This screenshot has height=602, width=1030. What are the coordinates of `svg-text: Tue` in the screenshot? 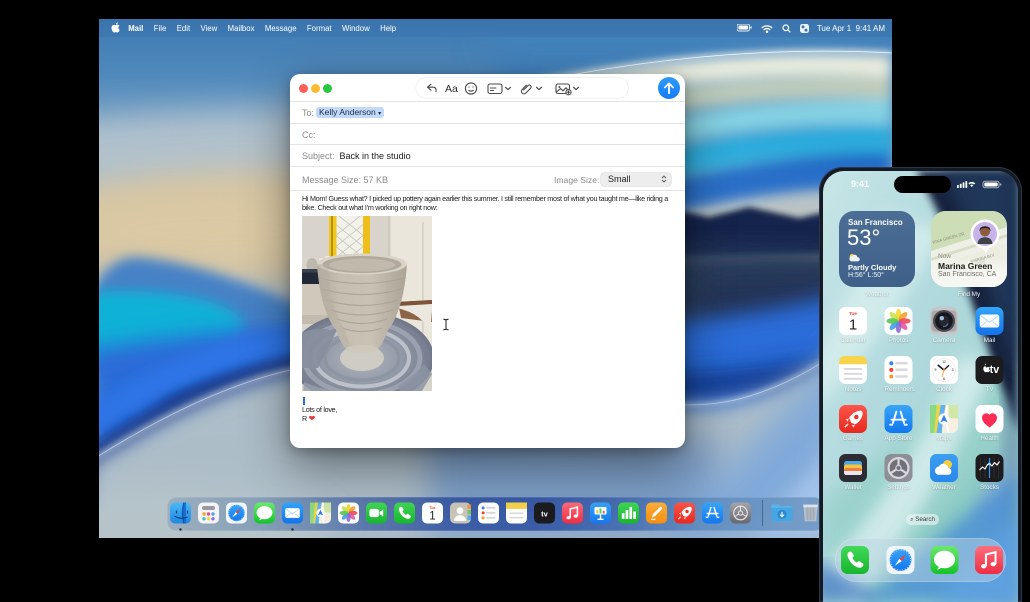 It's located at (432, 508).